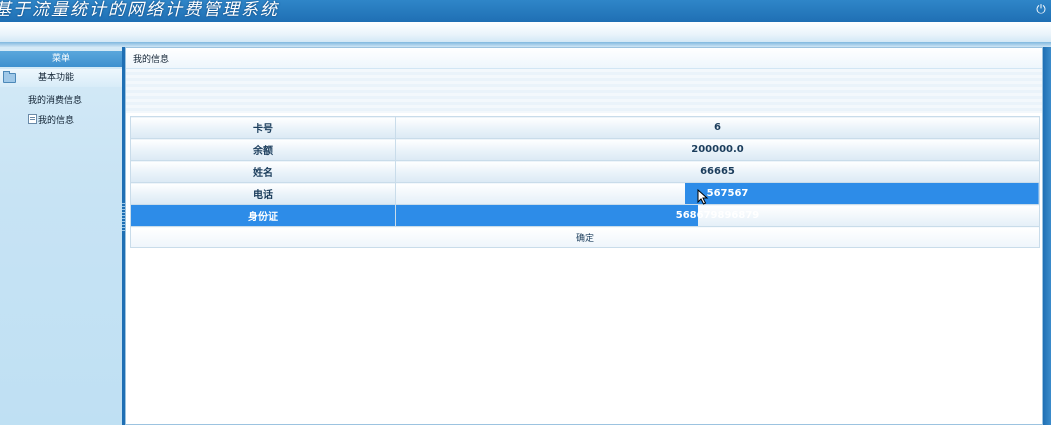  I want to click on app-title: 基于流量统计的网络计费管理系统, so click(139, 10).